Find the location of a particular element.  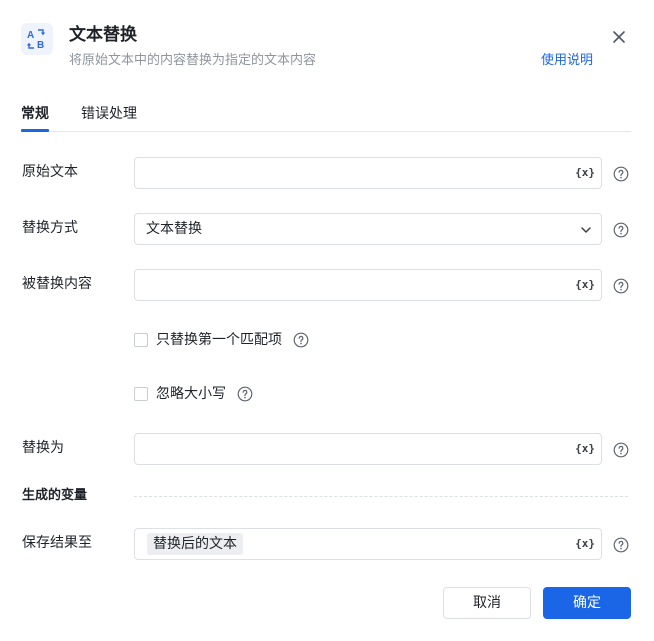

variable-tag: 替换后的文本 is located at coordinates (195, 544).